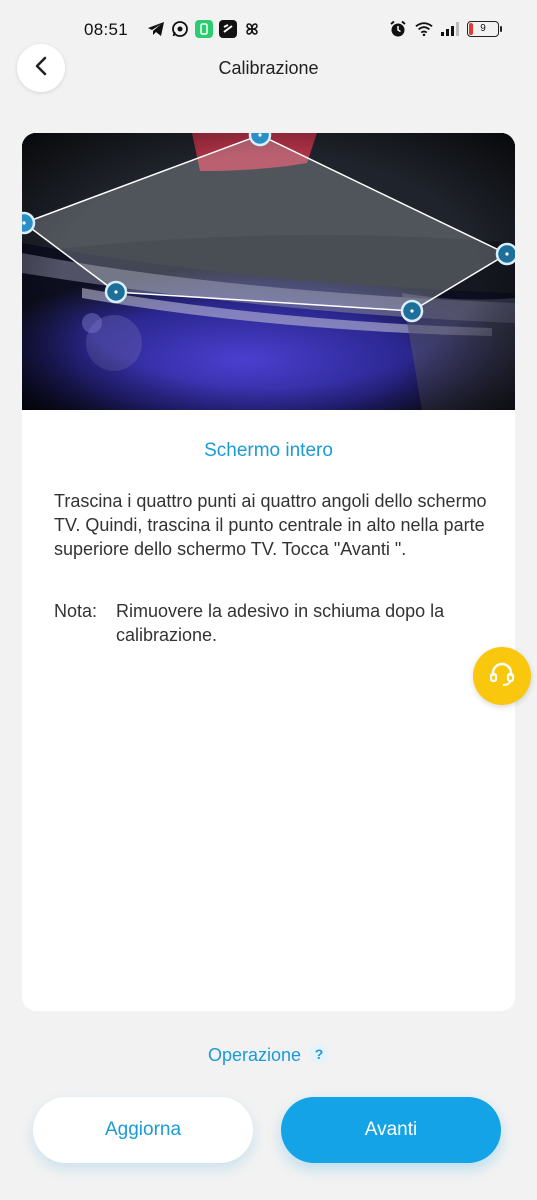 The height and width of the screenshot is (1200, 537). What do you see at coordinates (254, 1055) in the screenshot?
I see `operation-link-label: Operazione` at bounding box center [254, 1055].